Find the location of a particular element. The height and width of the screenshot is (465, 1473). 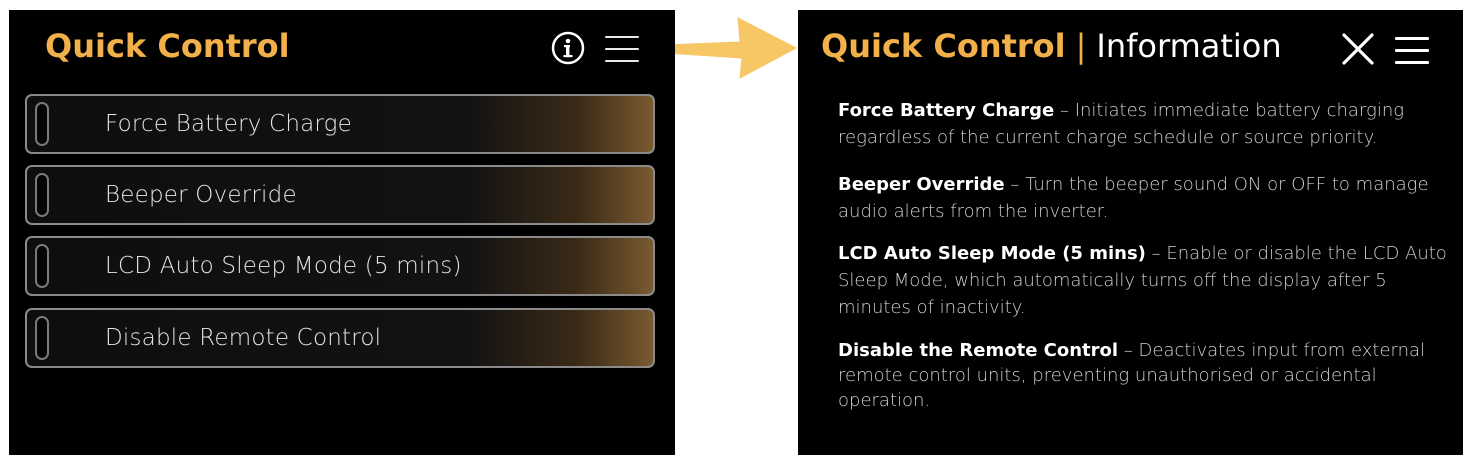

close-icon is located at coordinates (1358, 49).